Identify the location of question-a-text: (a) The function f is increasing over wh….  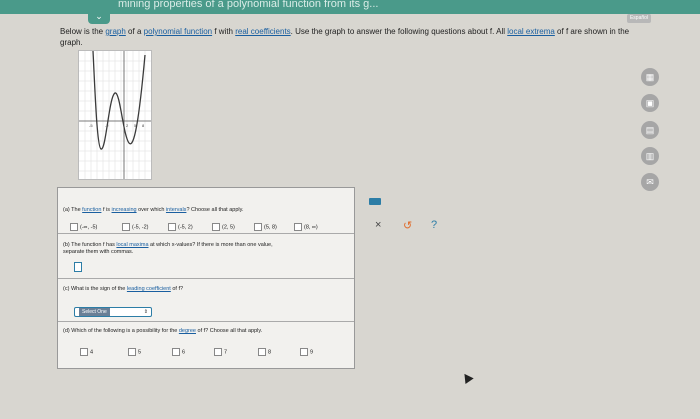
(153, 210).